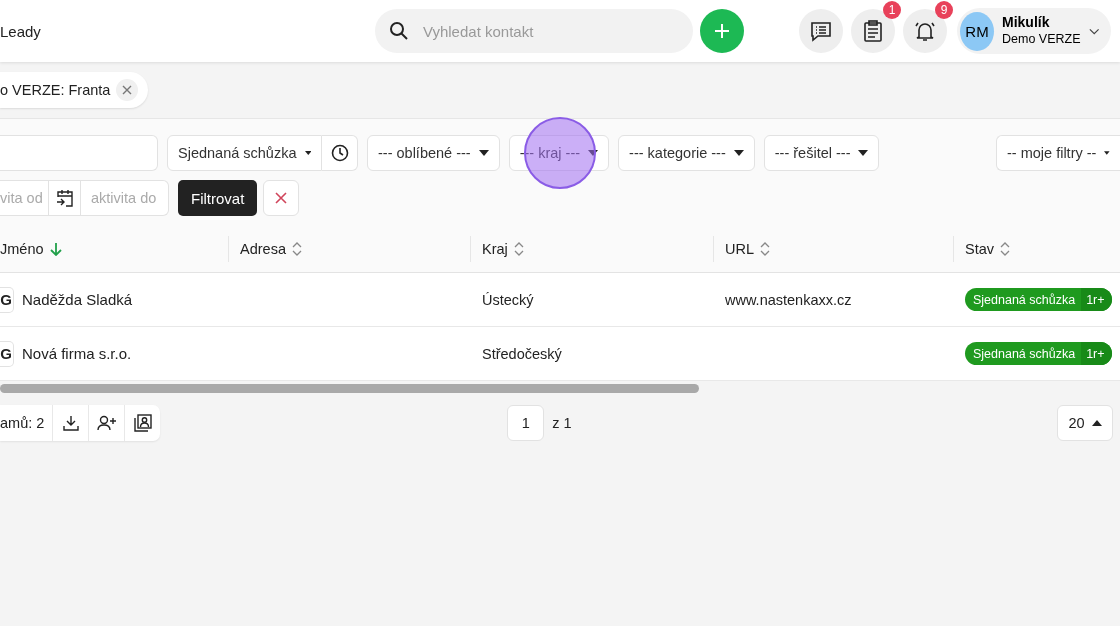  What do you see at coordinates (77, 299) in the screenshot?
I see `contact-name: Naděžda Sladká` at bounding box center [77, 299].